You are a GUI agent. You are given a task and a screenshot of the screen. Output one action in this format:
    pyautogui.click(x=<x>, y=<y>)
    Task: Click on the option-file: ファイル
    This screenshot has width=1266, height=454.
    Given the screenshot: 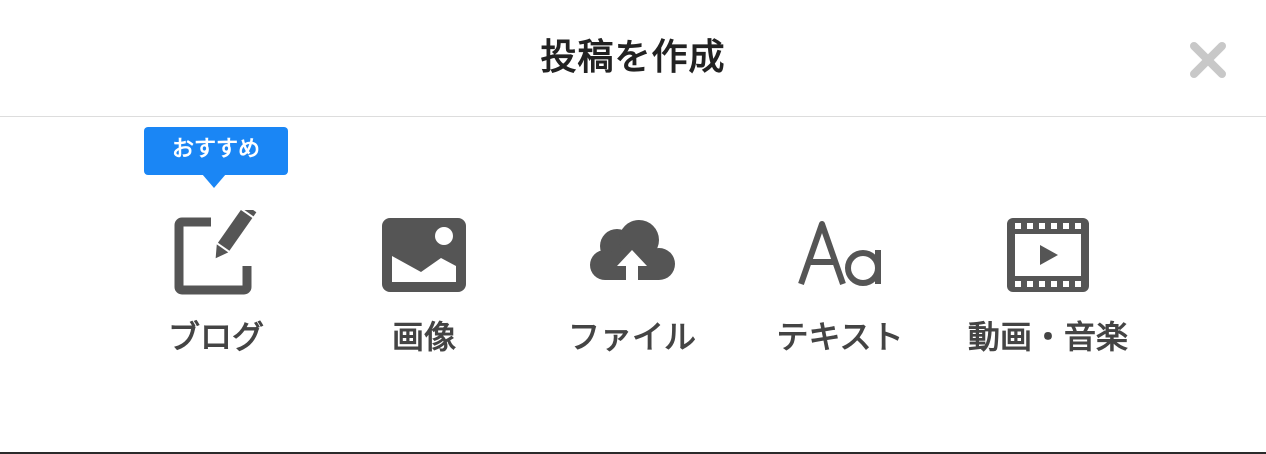 What is the action you would take?
    pyautogui.click(x=632, y=290)
    